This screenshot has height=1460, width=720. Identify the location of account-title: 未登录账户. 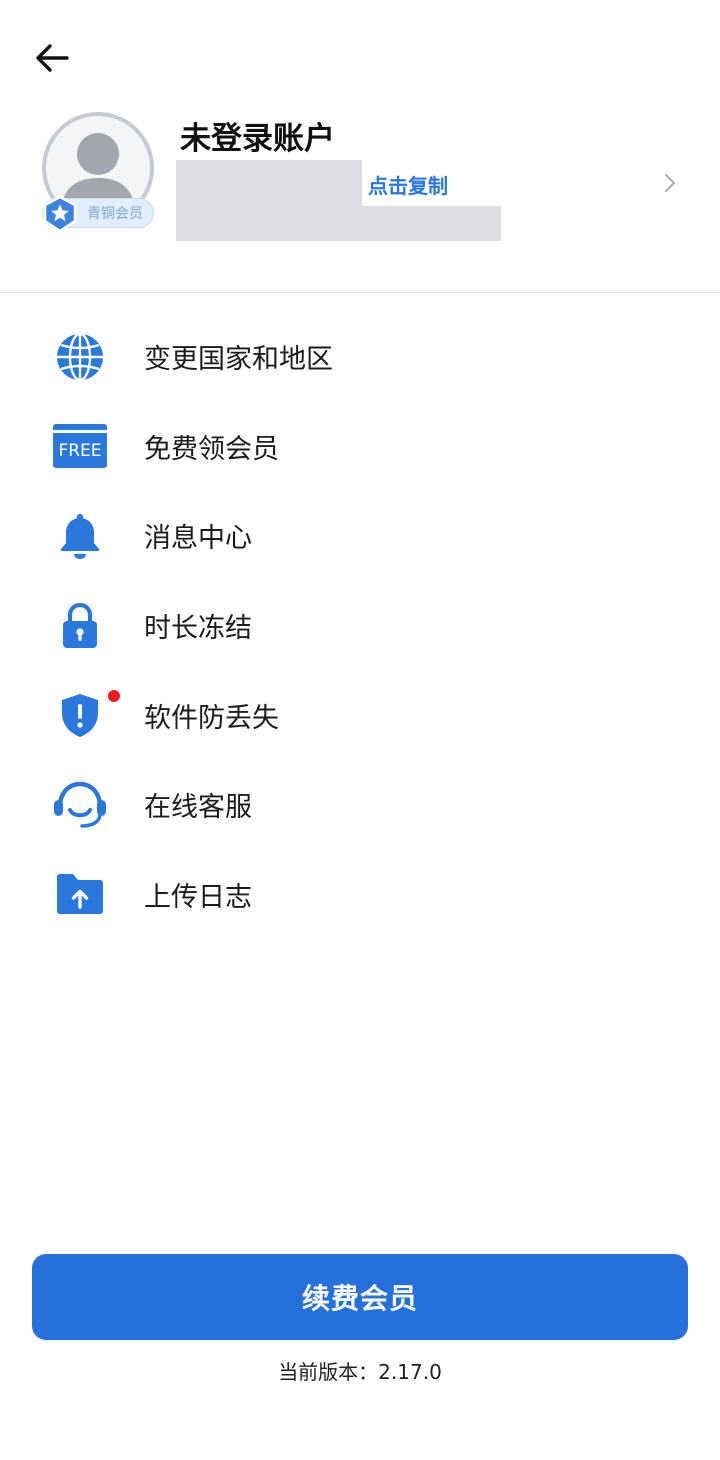
(257, 139).